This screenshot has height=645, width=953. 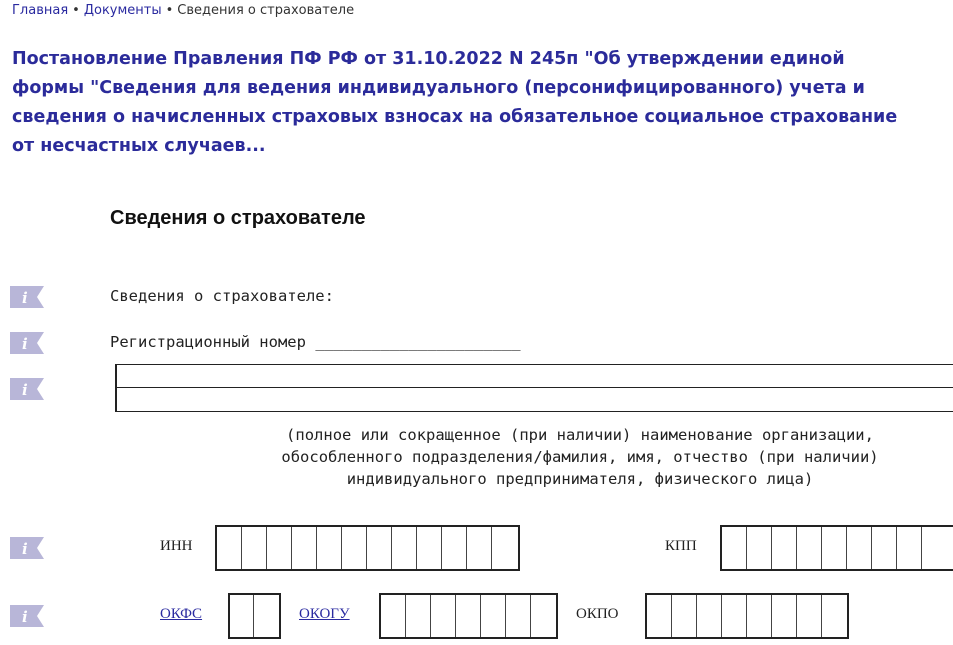 I want to click on okogu-field, so click(x=468, y=616).